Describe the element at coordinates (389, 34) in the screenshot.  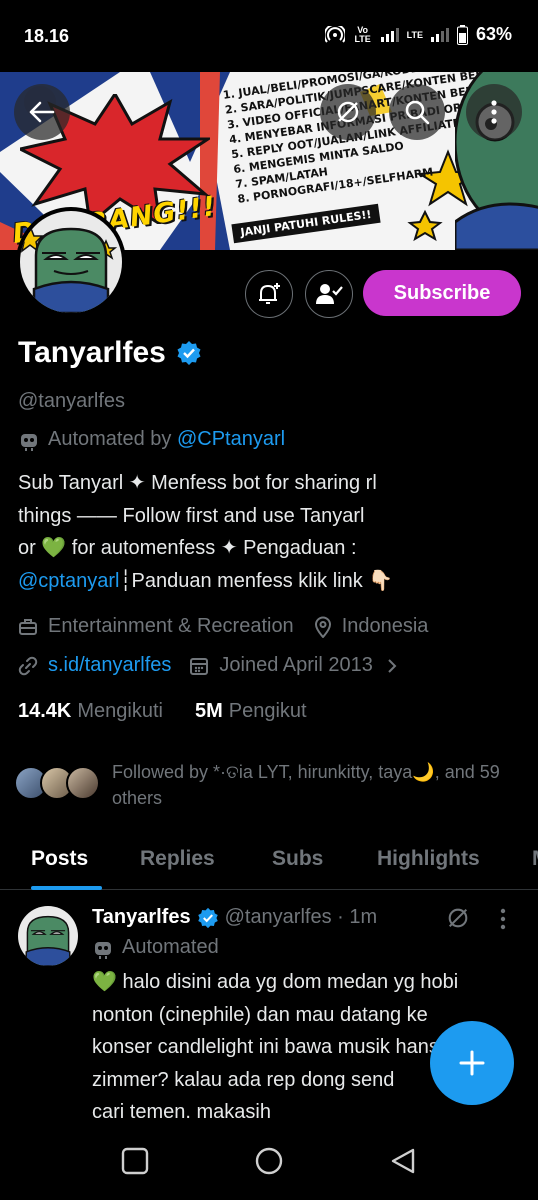
I see `signal-icon` at that location.